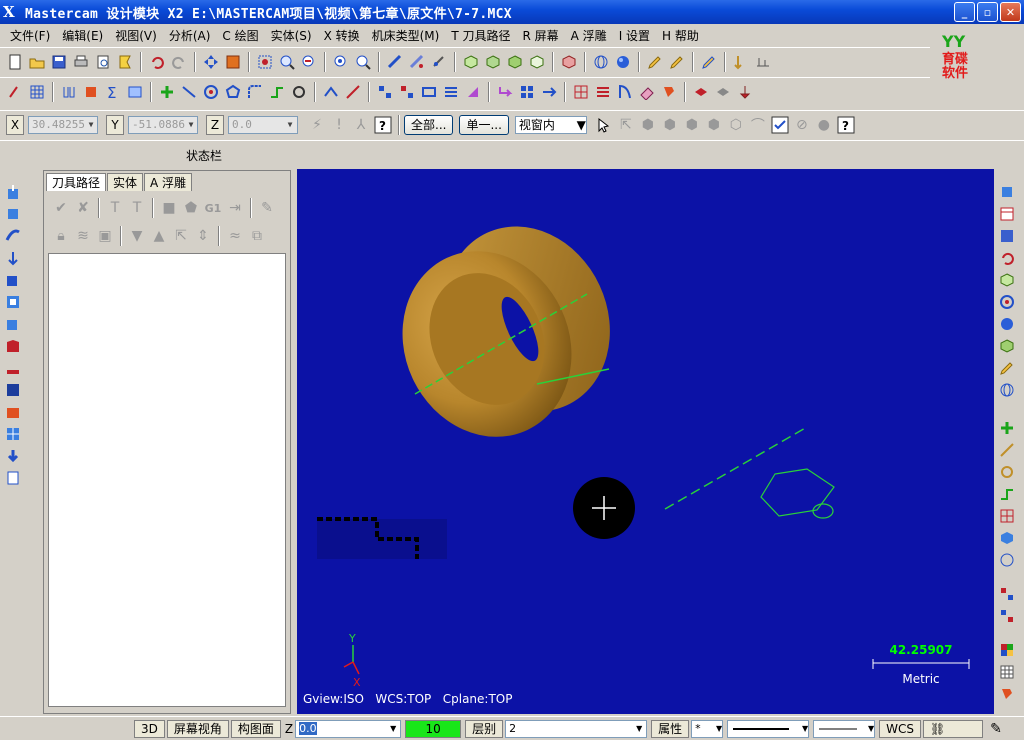 Image resolution: width=1024 pixels, height=740 pixels. I want to click on cube-wire-icon, so click(1007, 280).